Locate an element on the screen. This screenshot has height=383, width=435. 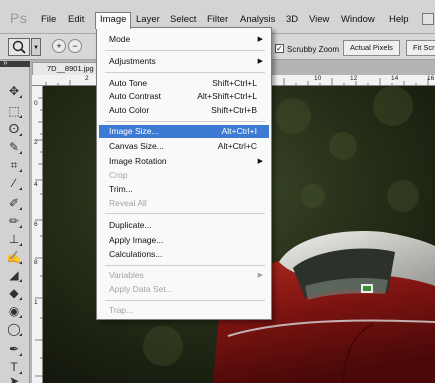
lasso-tool-icon: ⵙ is located at coordinates (14, 129).